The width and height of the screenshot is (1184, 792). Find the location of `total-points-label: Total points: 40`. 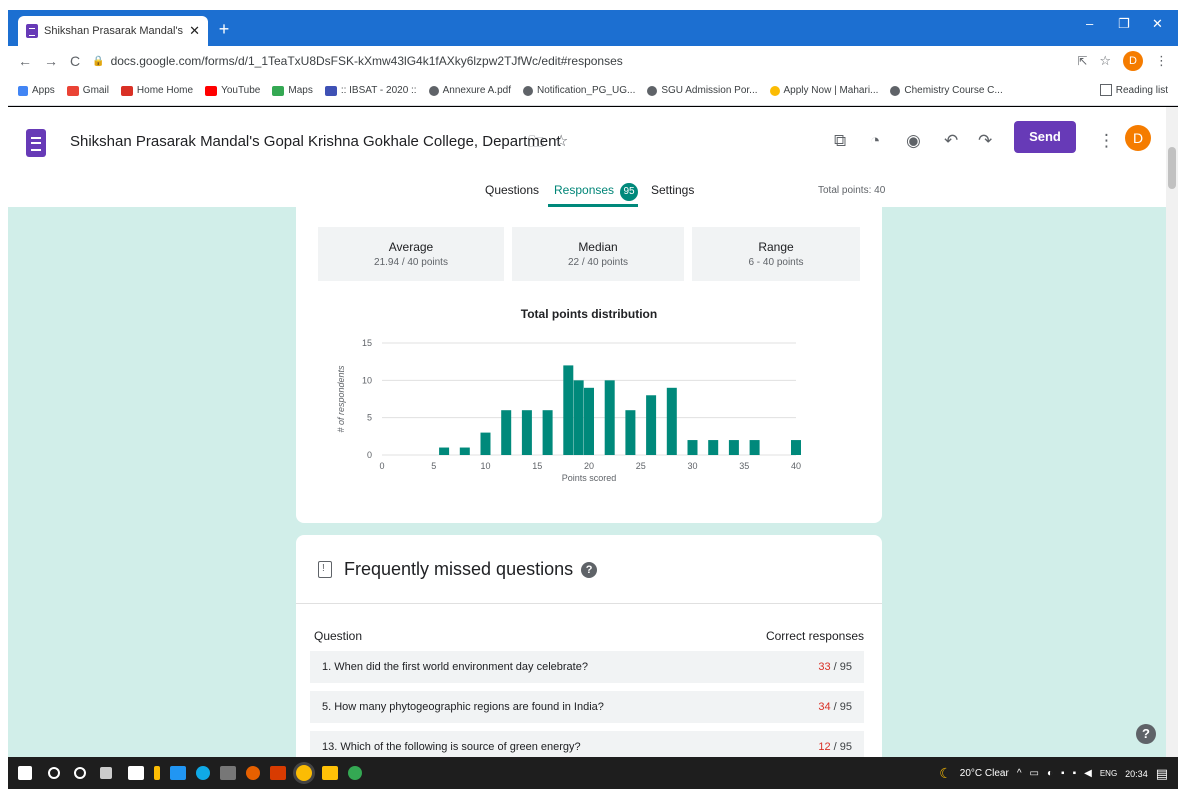

total-points-label: Total points: 40 is located at coordinates (852, 190).